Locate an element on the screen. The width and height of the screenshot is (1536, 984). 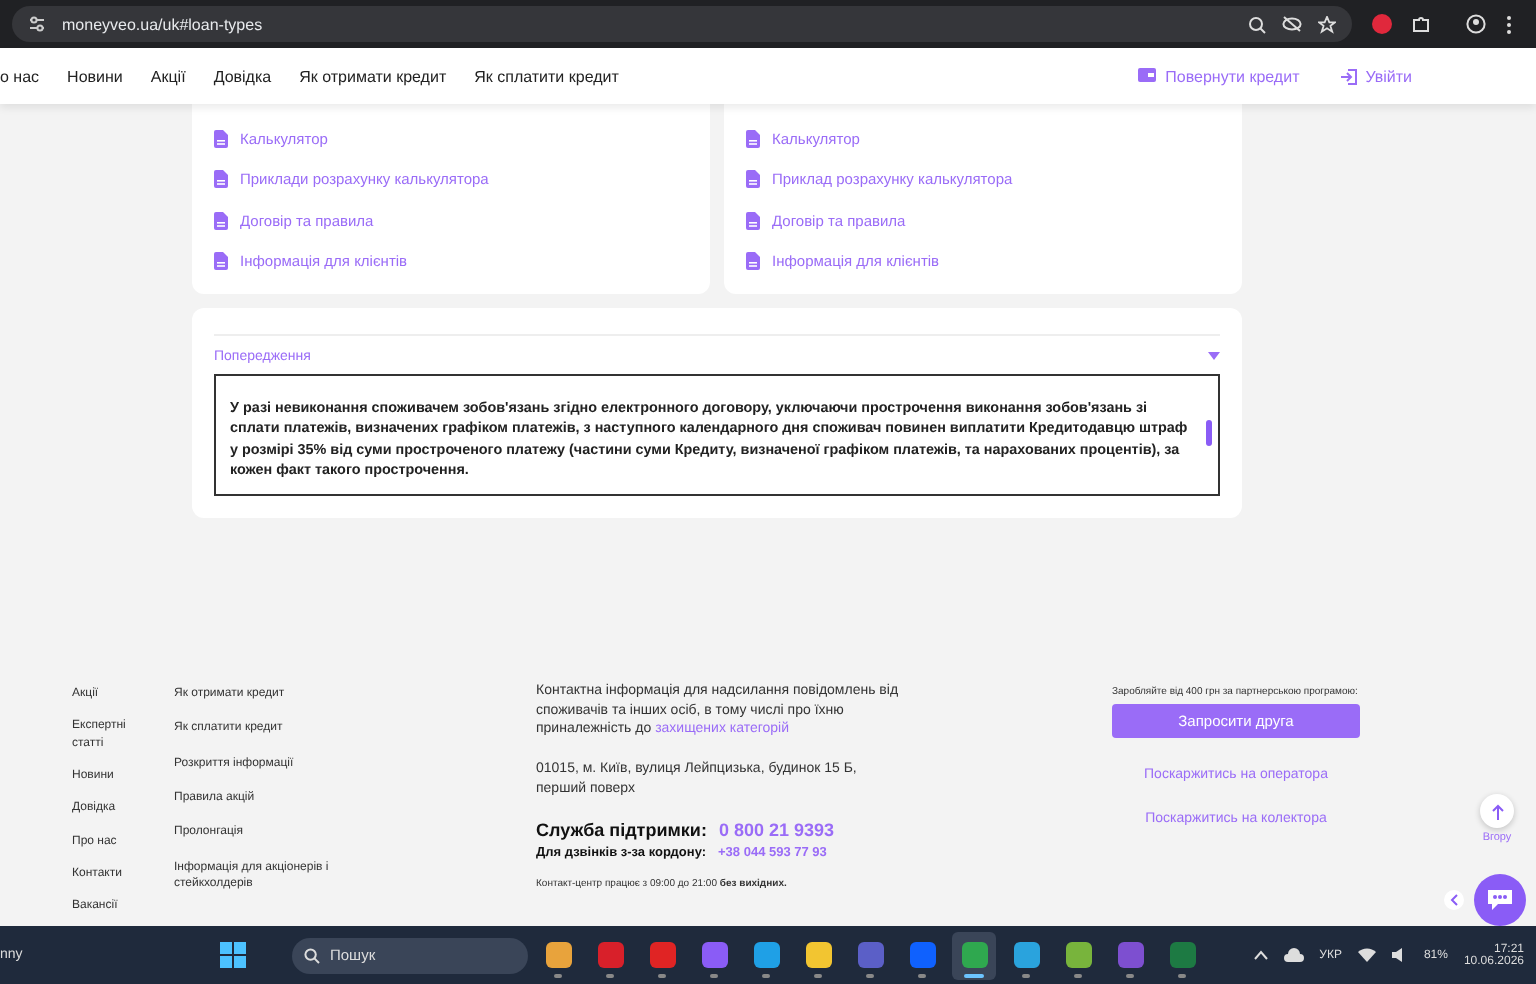
url-text: moneyveo.ua/uk#loan-types is located at coordinates (163, 24).